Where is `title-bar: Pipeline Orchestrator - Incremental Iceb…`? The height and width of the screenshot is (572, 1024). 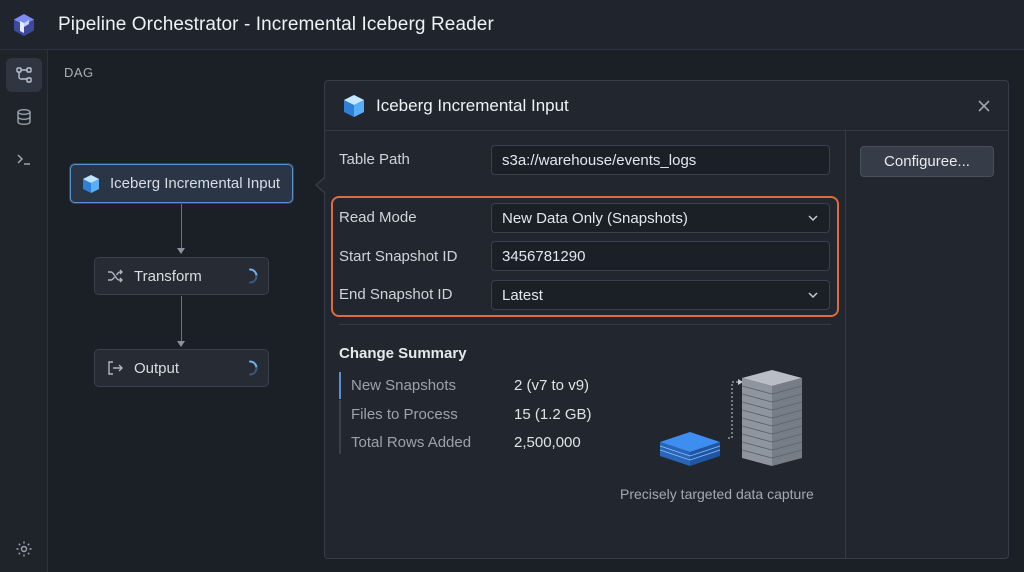
title-bar: Pipeline Orchestrator - Incremental Iceb… is located at coordinates (512, 25).